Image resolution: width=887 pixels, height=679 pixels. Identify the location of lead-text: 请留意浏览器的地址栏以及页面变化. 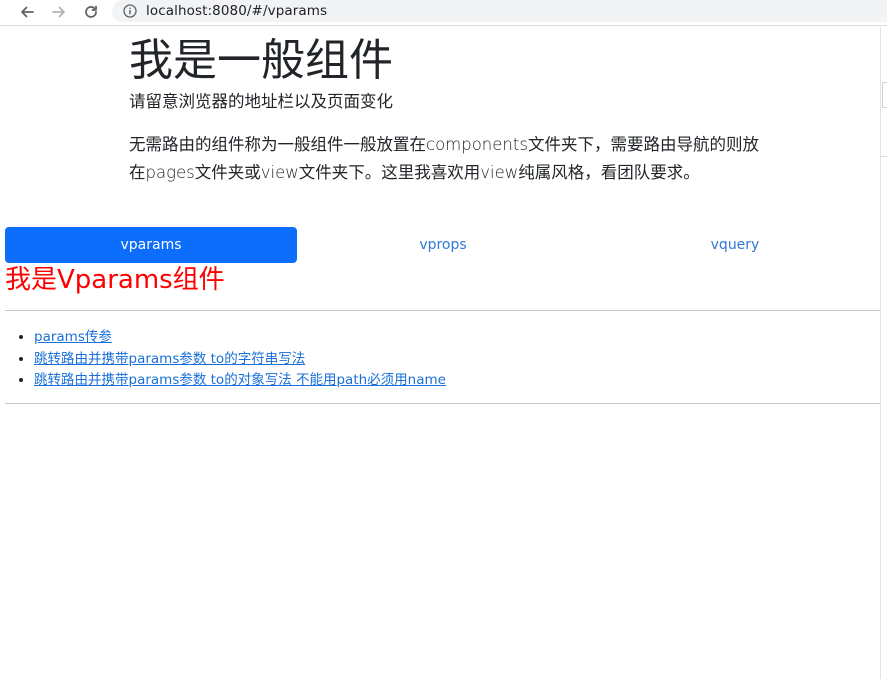
(261, 101).